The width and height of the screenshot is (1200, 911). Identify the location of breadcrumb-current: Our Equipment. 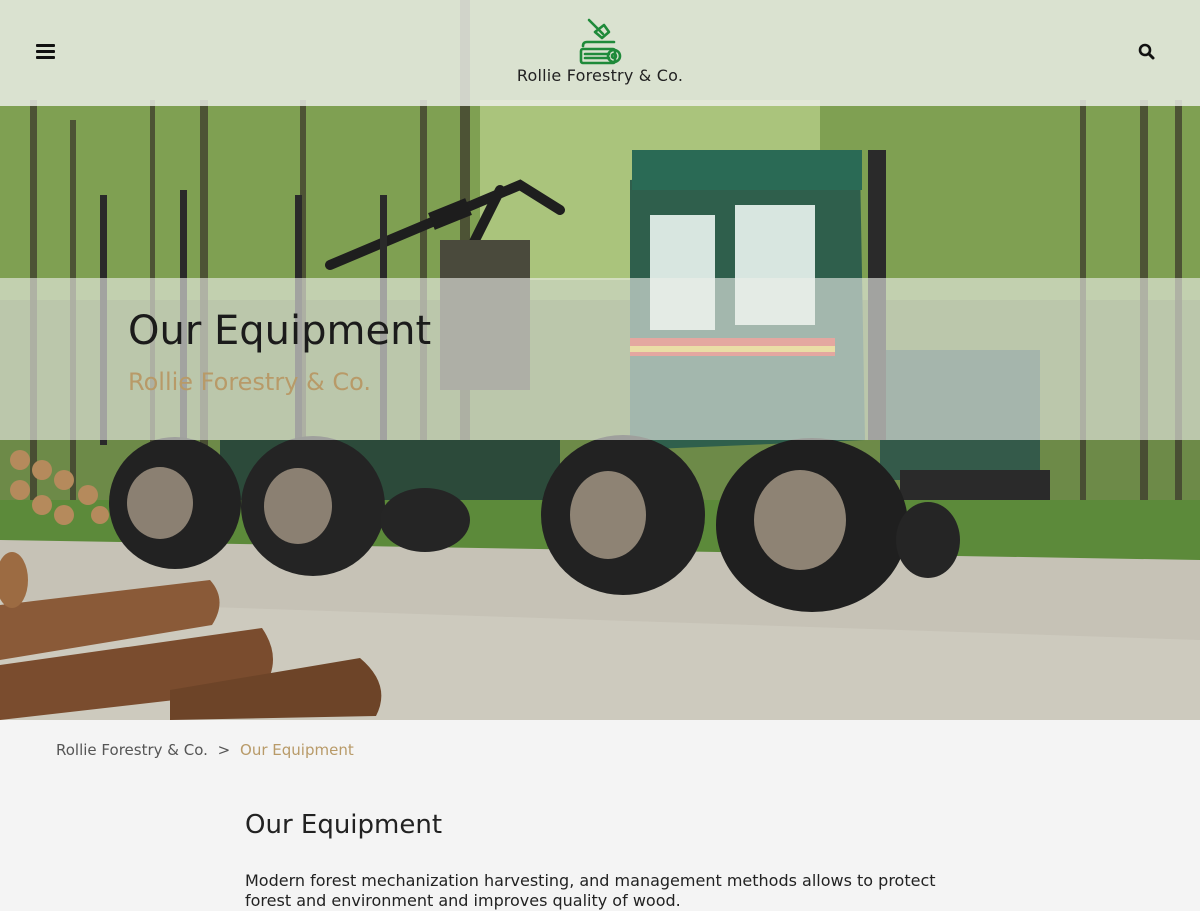
(297, 750).